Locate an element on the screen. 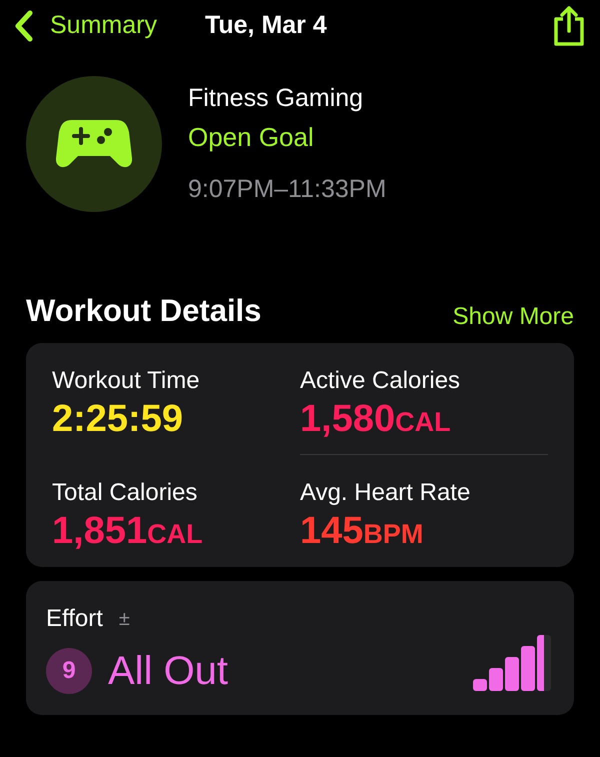 The width and height of the screenshot is (600, 757). metric-label: Workout Time is located at coordinates (126, 381).